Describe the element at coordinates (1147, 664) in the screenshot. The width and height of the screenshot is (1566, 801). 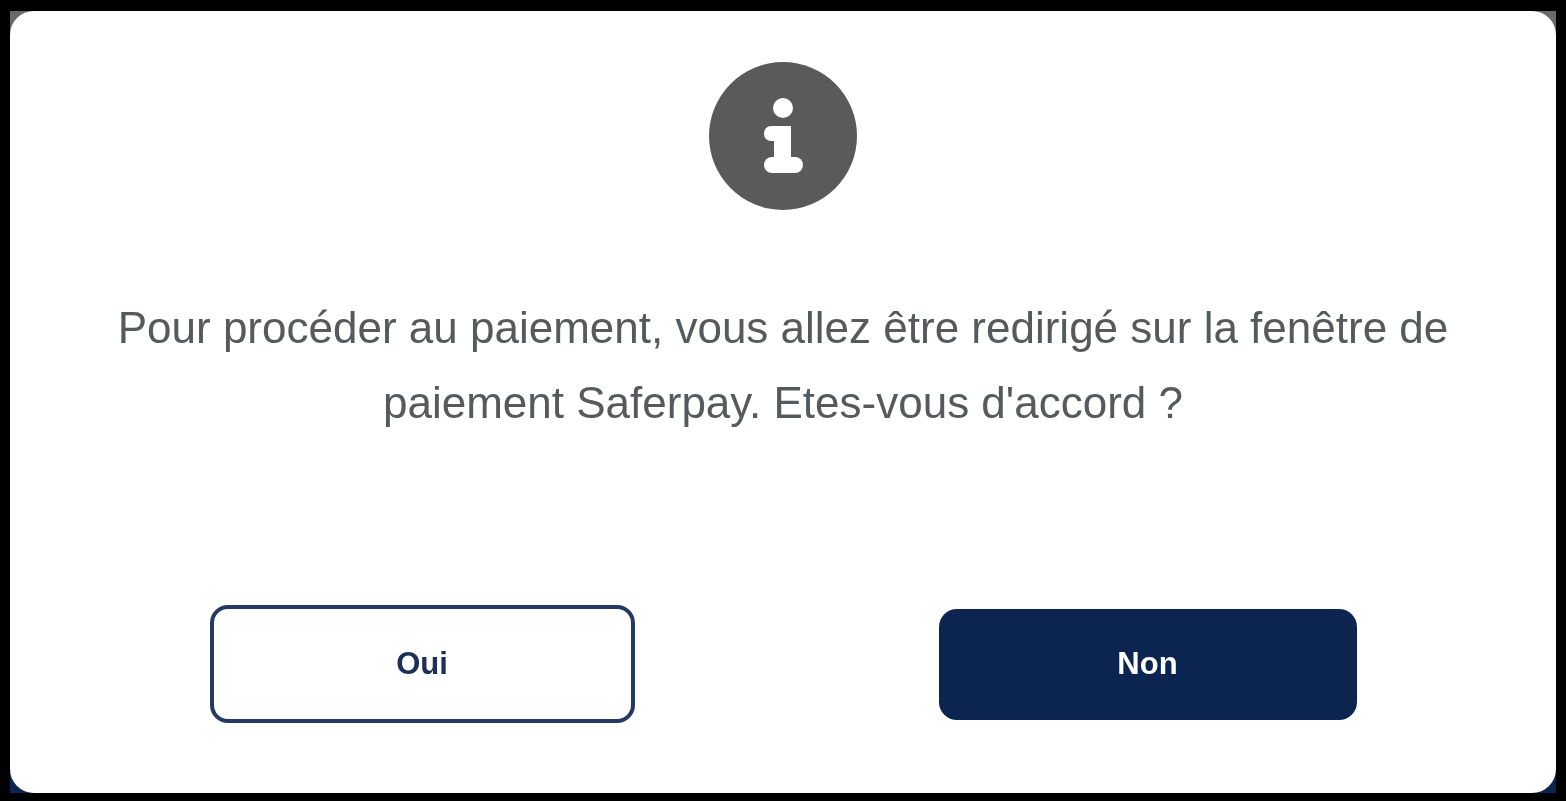
I see `primary-button: Non` at that location.